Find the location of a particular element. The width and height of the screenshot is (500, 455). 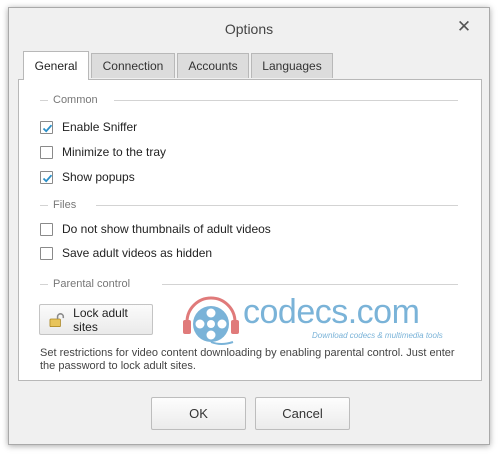

group-label-common: Common is located at coordinates (78, 100).